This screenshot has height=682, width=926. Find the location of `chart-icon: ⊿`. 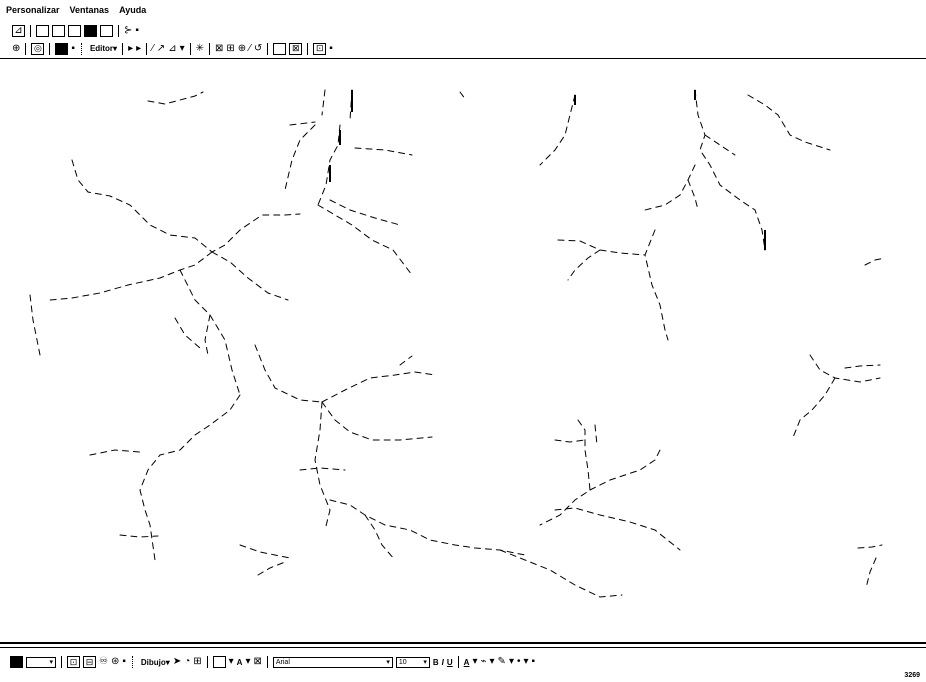

chart-icon: ⊿ is located at coordinates (18, 30).